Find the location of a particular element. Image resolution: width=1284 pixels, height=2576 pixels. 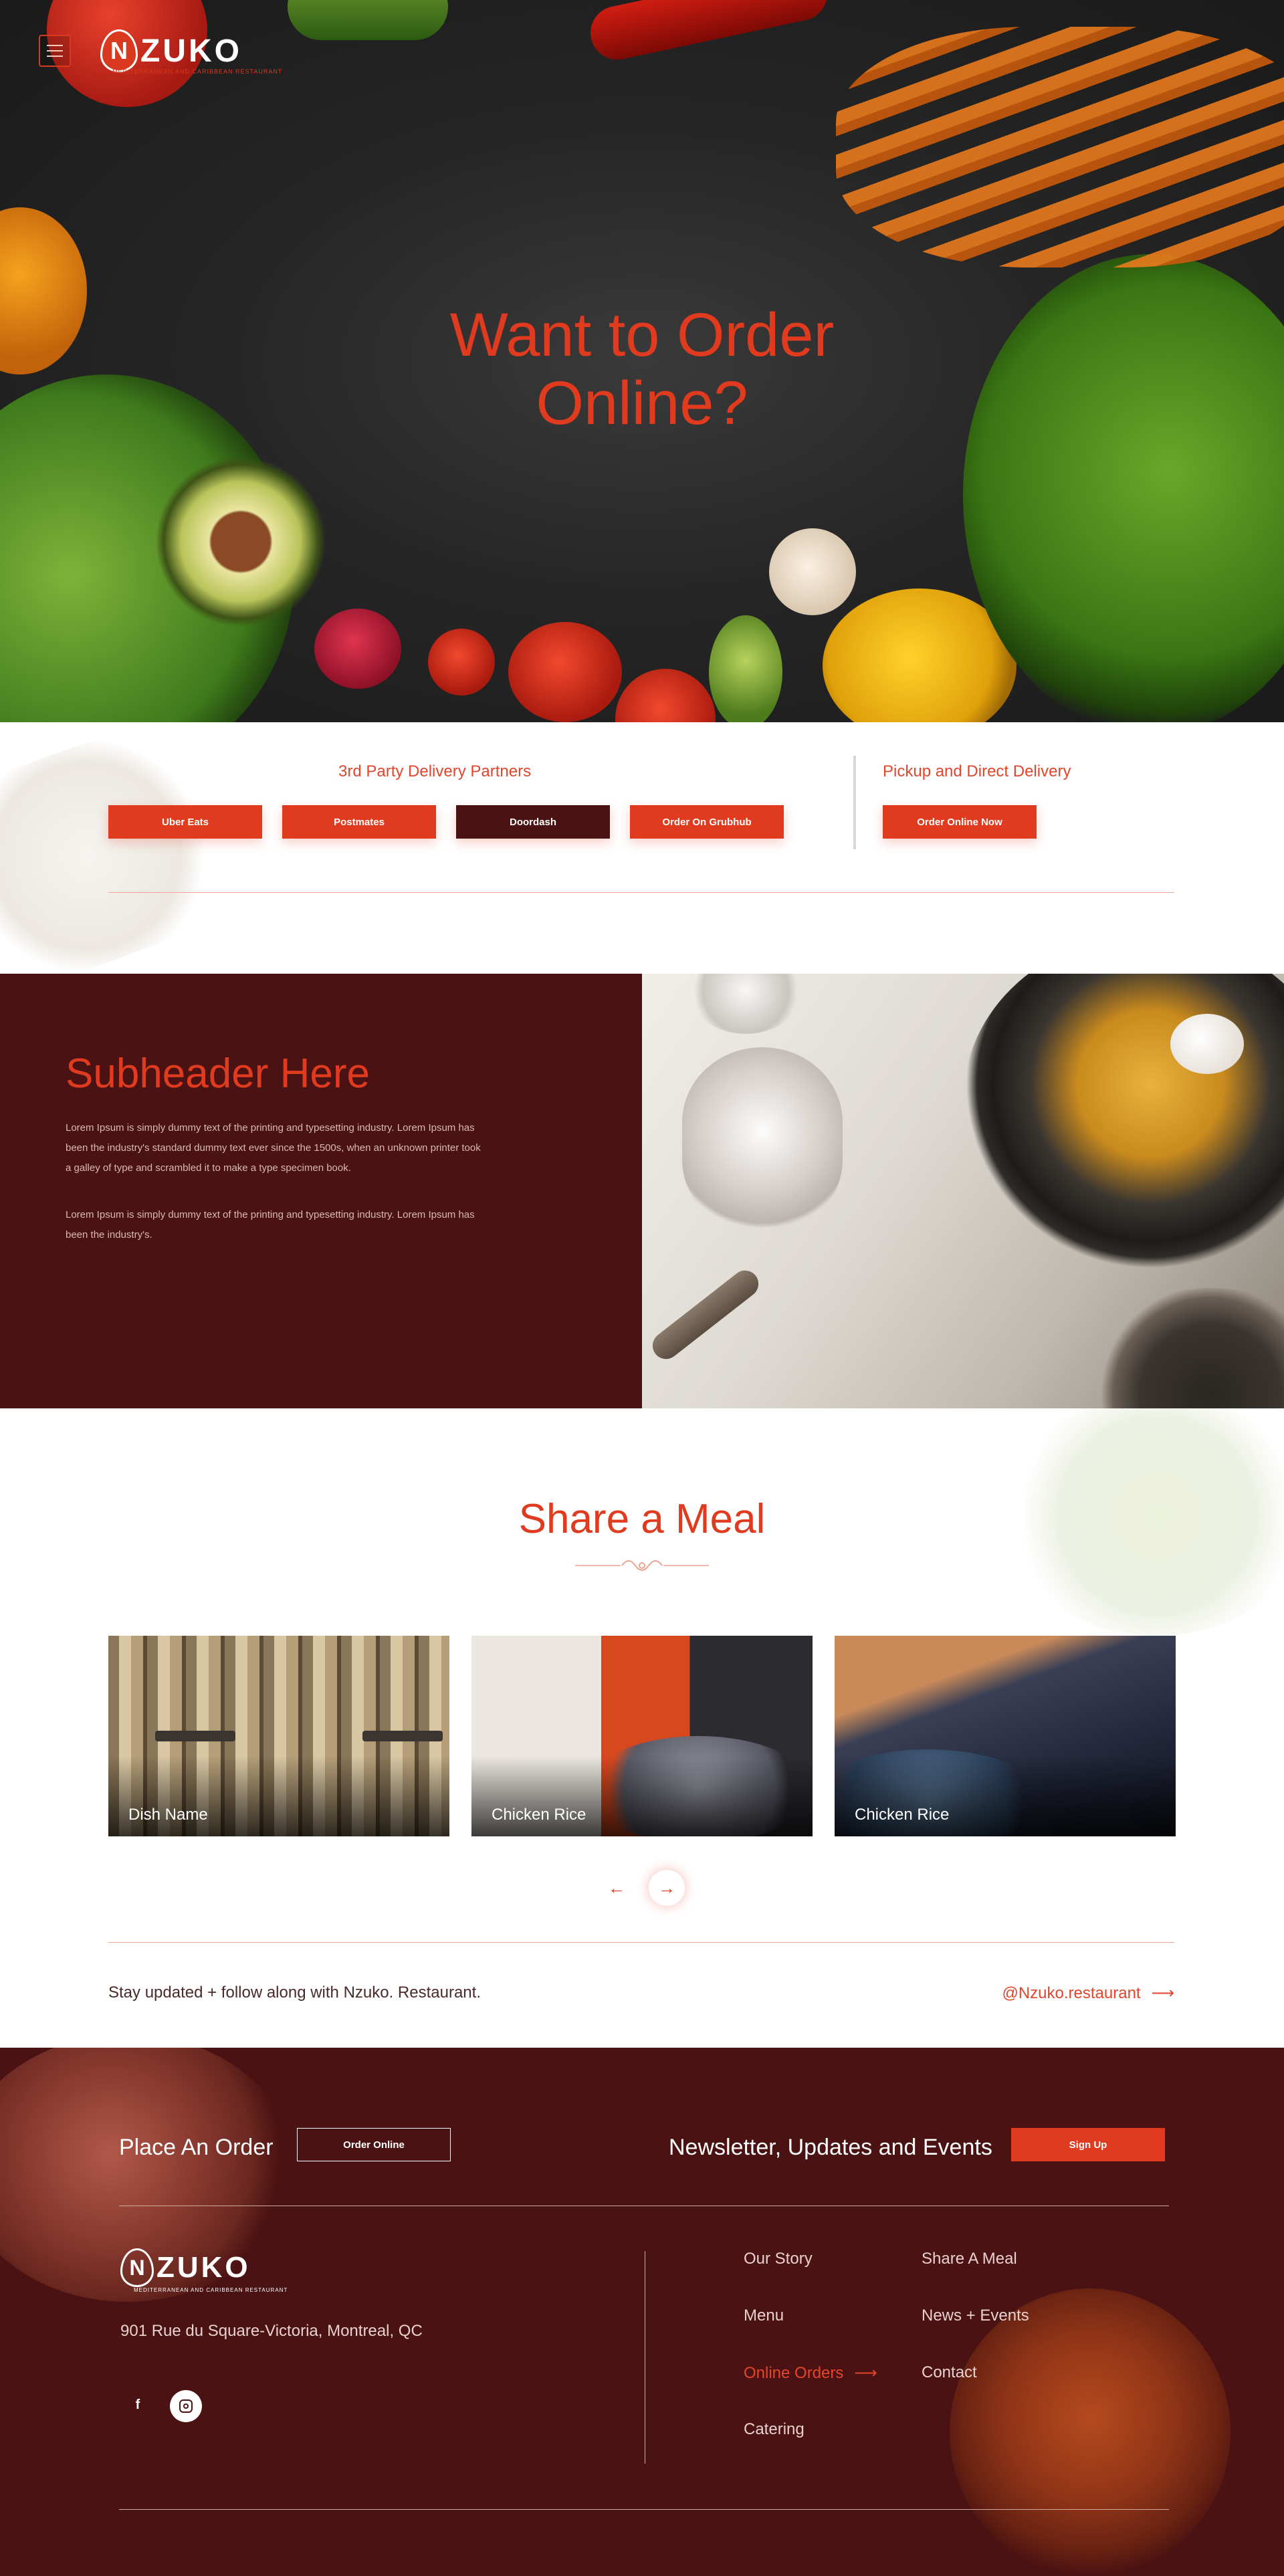

tomato-small-image is located at coordinates (461, 662).